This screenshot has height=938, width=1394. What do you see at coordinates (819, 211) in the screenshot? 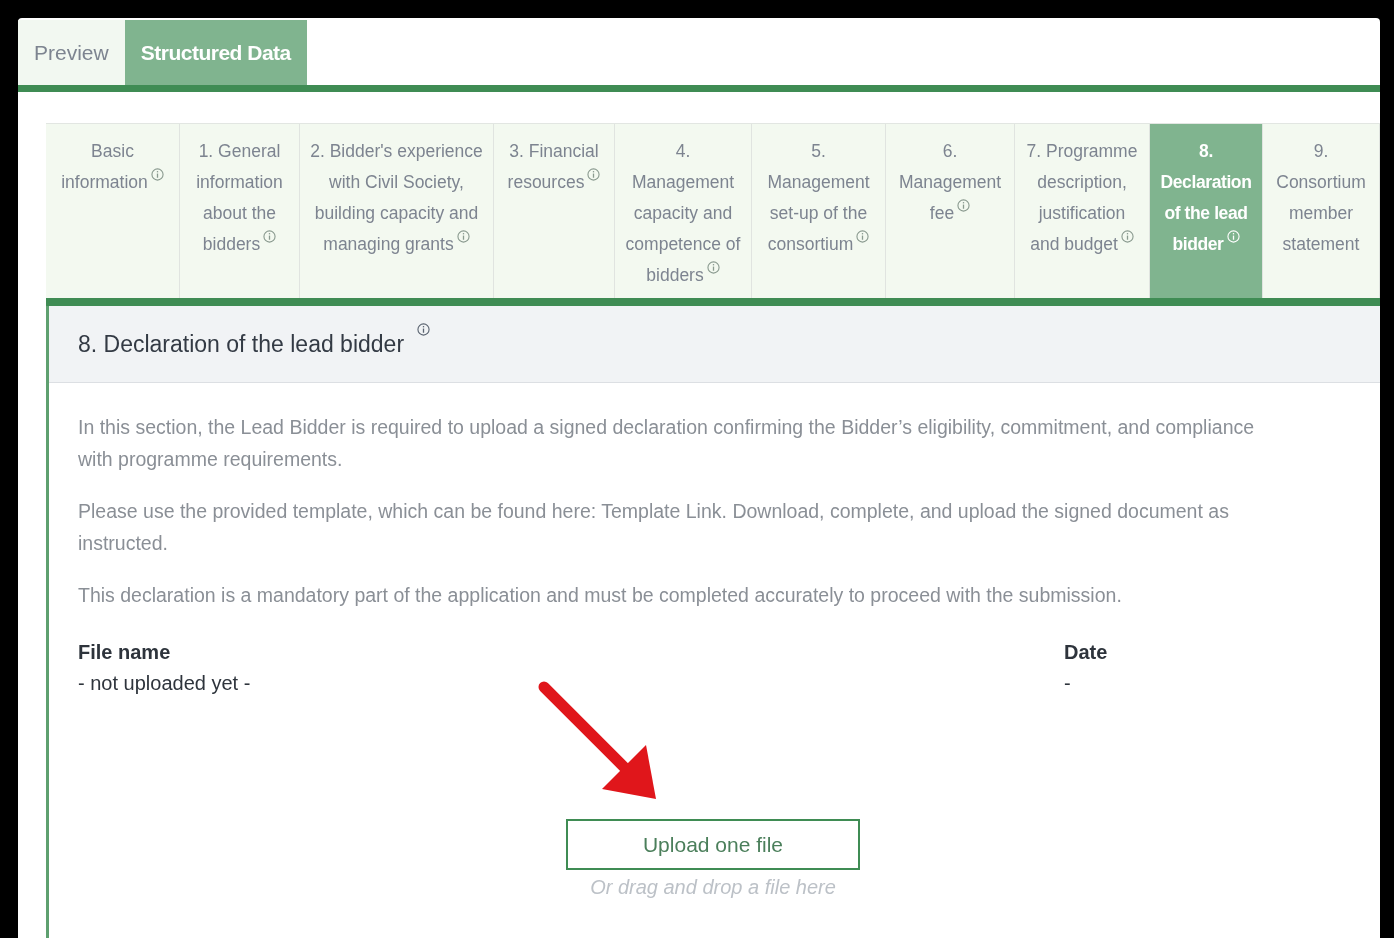
I see `step-tab: 5. Management set-up of the consortium` at bounding box center [819, 211].